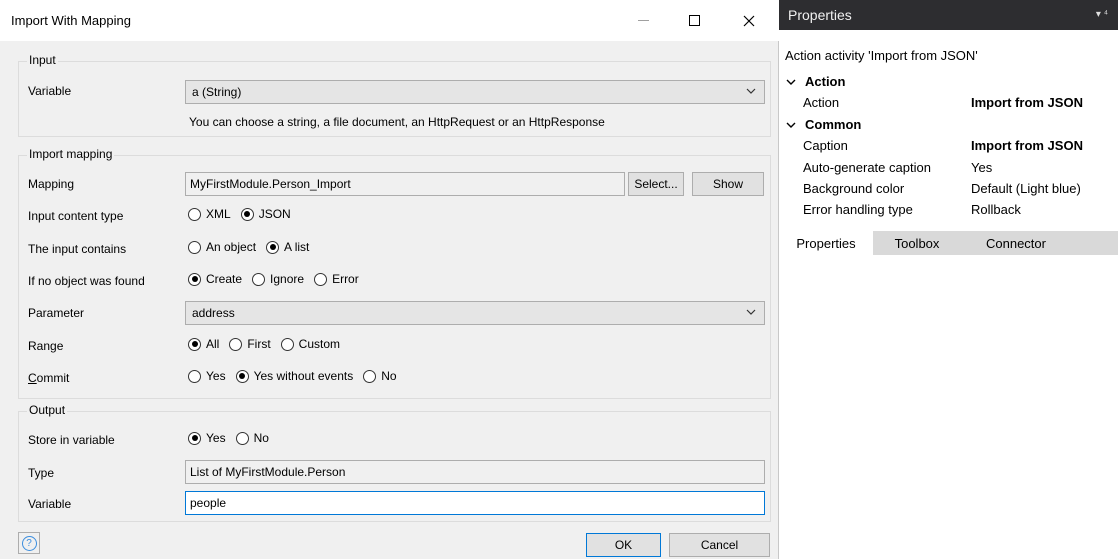 Image resolution: width=1118 pixels, height=559 pixels. I want to click on tab-connector: Connector, so click(1016, 243).